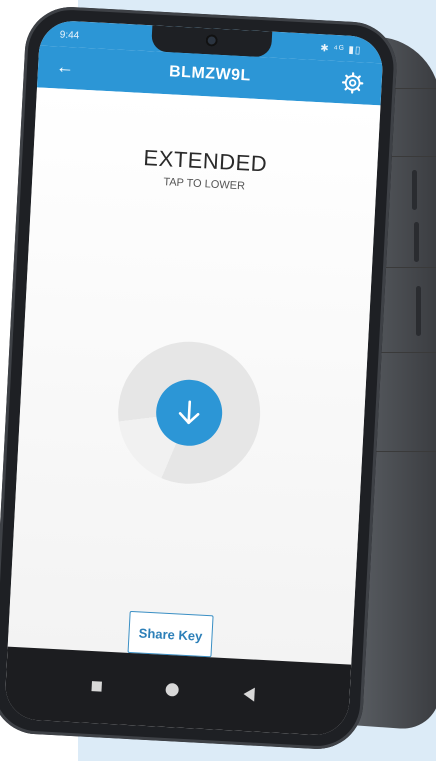 The height and width of the screenshot is (761, 436). I want to click on share-key-button: Share Key, so click(170, 634).